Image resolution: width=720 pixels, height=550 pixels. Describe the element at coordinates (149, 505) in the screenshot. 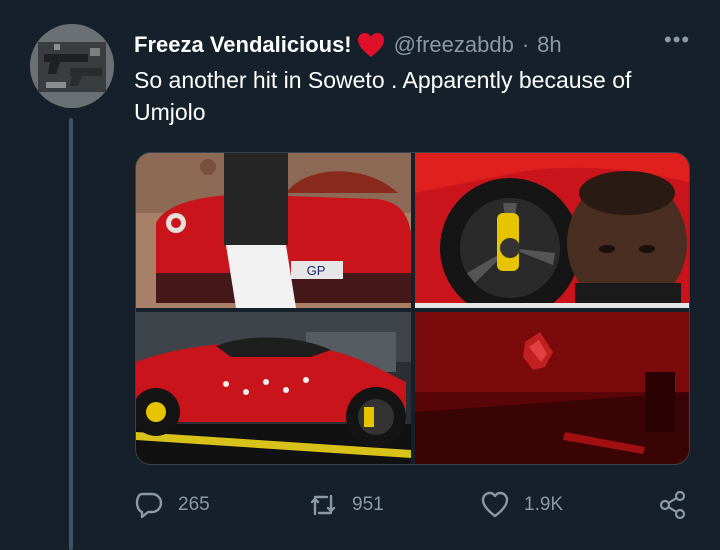

I see `reply-icon` at that location.